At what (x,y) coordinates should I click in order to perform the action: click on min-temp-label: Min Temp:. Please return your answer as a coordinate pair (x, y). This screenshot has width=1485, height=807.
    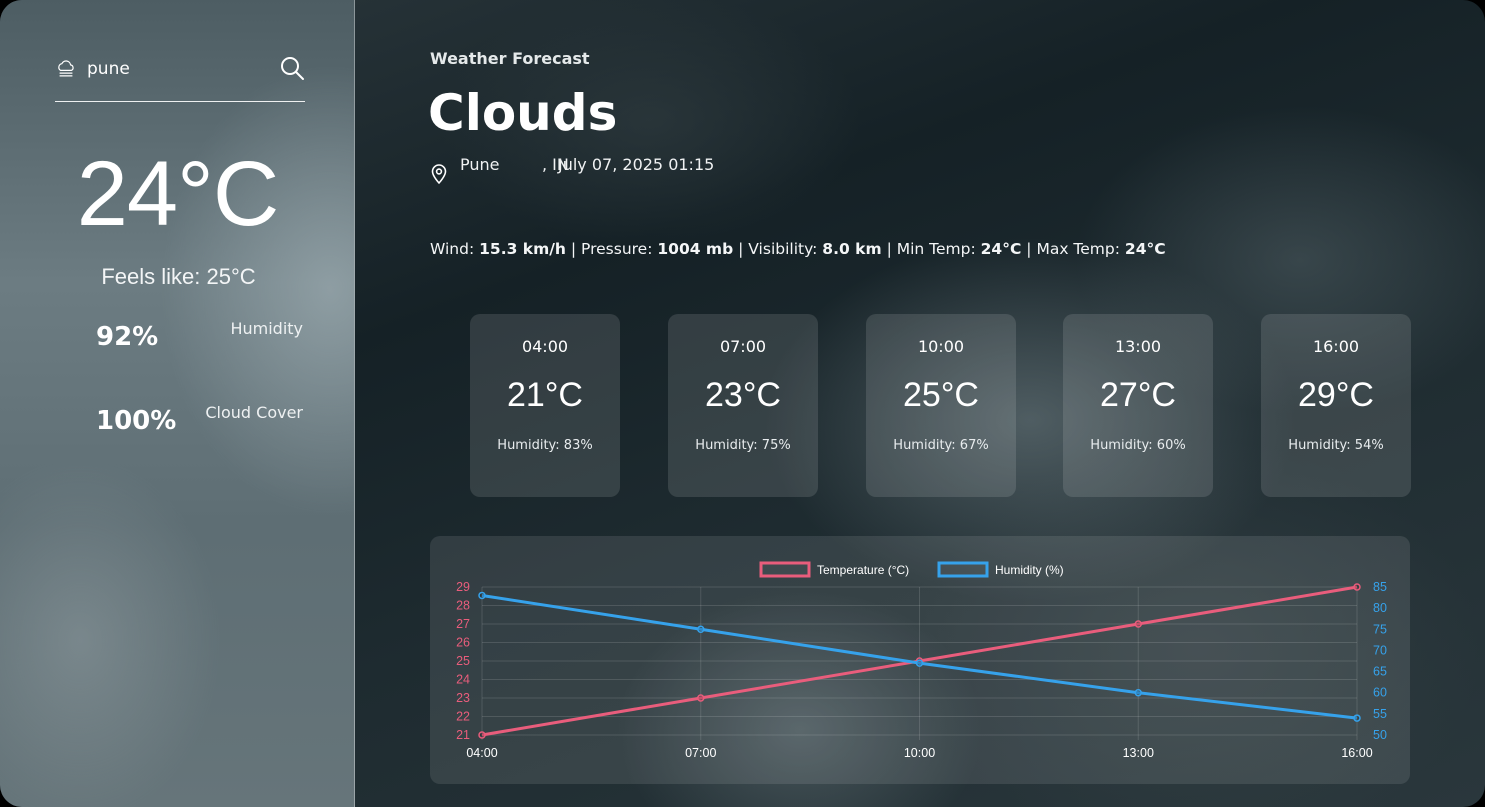
    Looking at the image, I should click on (936, 249).